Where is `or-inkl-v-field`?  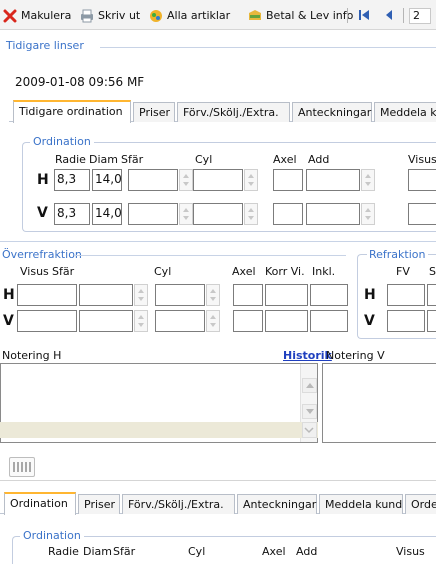
or-inkl-v-field is located at coordinates (329, 321).